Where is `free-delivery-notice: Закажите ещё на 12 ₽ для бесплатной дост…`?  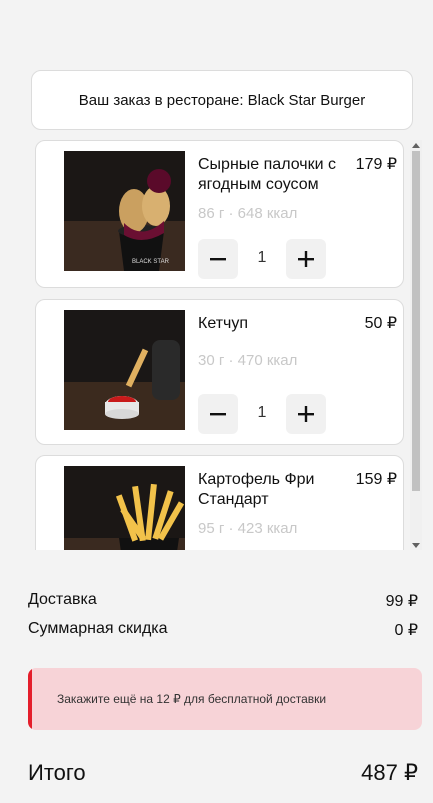
free-delivery-notice: Закажите ещё на 12 ₽ для бесплатной дост… is located at coordinates (225, 699).